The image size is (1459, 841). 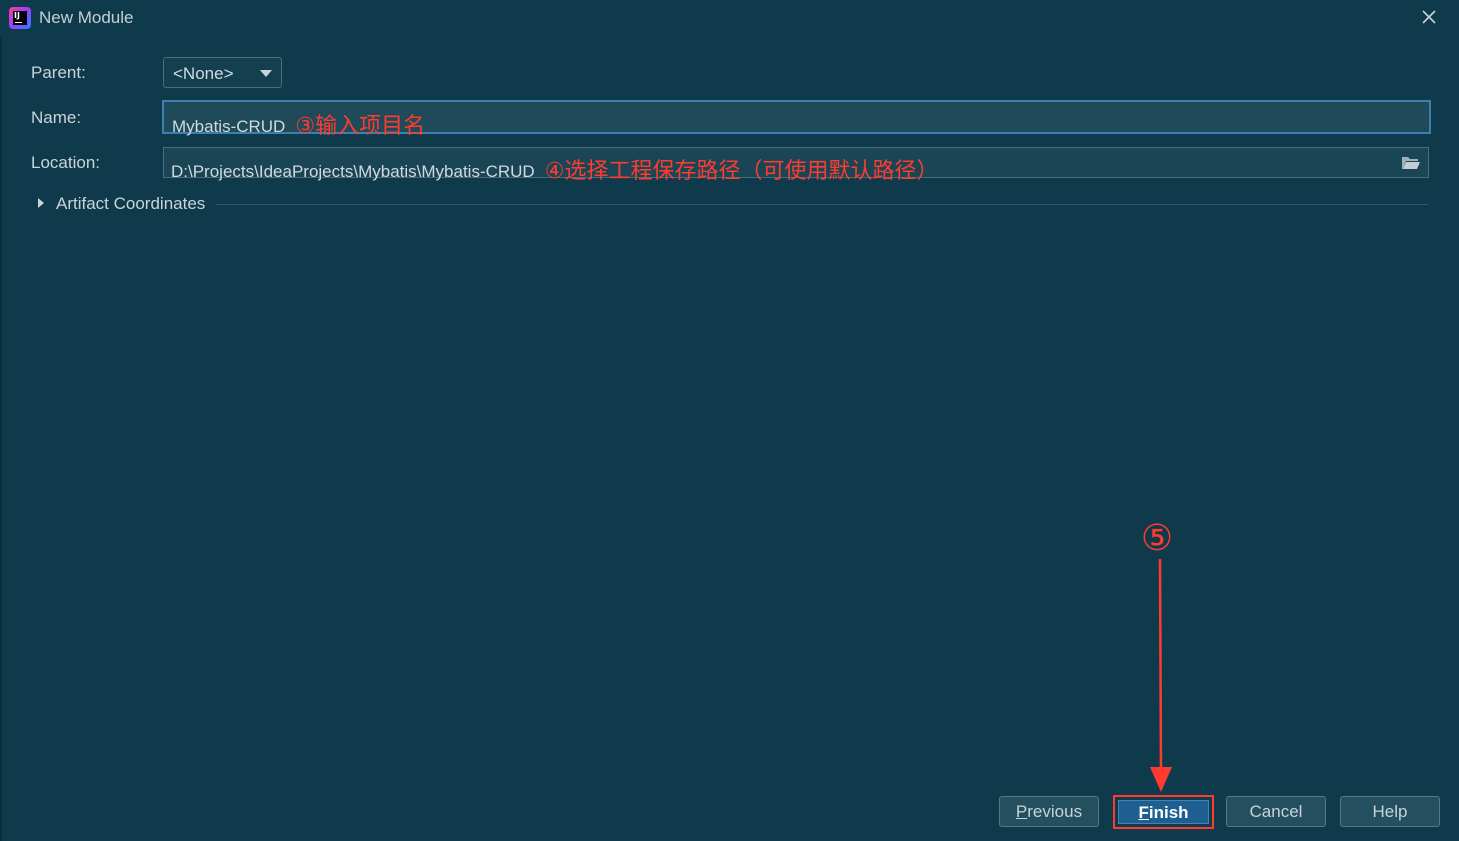 What do you see at coordinates (729, 18) in the screenshot?
I see `title-bar: IJ New Module` at bounding box center [729, 18].